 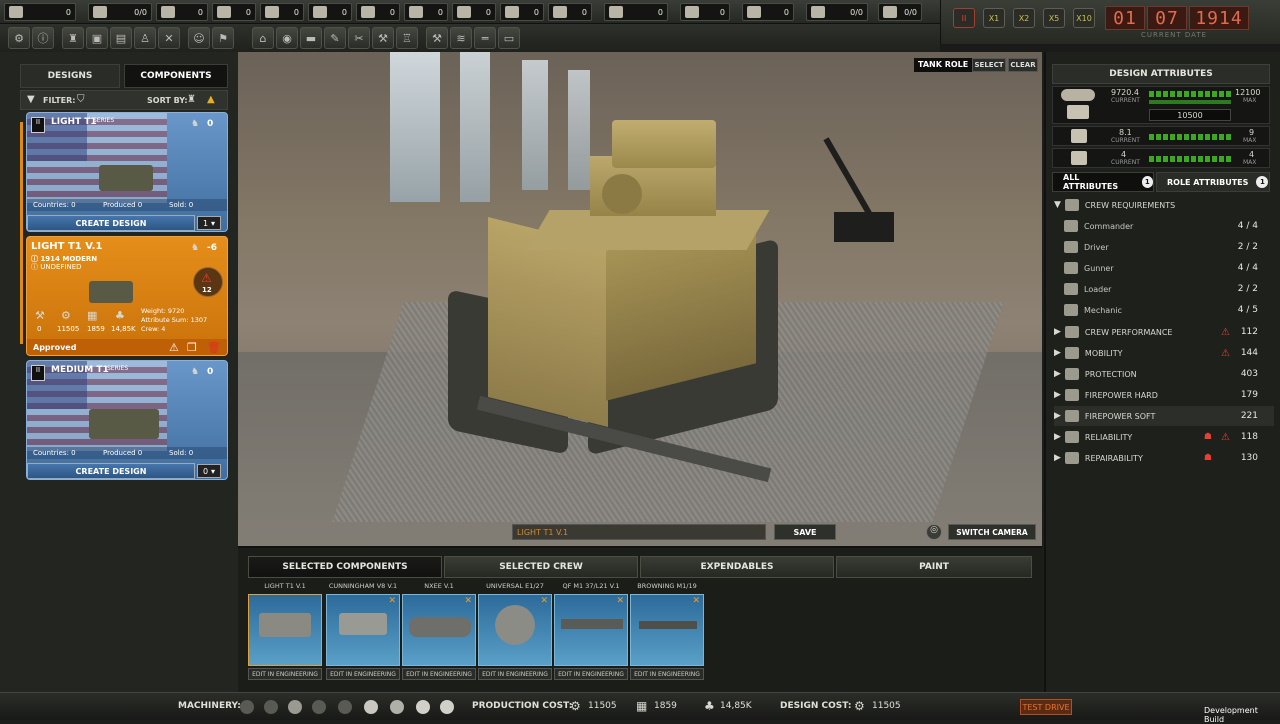 What do you see at coordinates (121, 38) in the screenshot?
I see `document-button: ▤` at bounding box center [121, 38].